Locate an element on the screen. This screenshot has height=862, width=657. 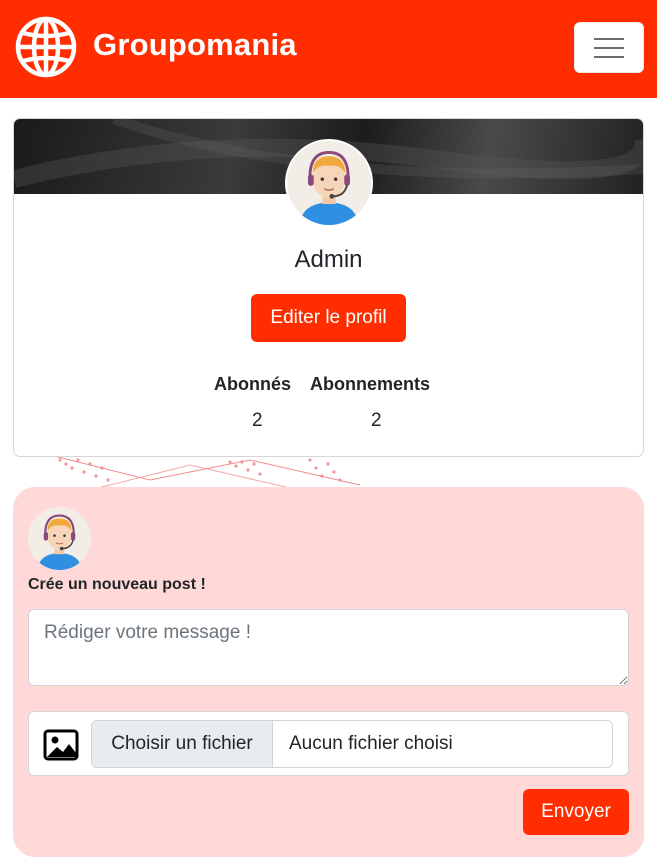
navbar: Groupomania is located at coordinates (328, 49).